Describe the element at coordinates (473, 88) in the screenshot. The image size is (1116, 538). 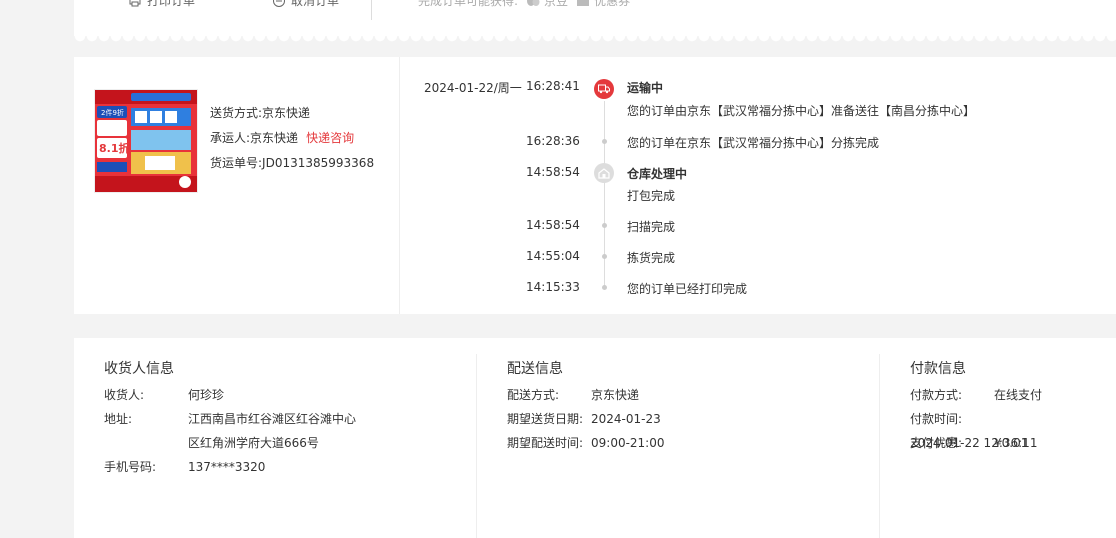
I see `timeline-date: 2024-01-22/周一` at that location.